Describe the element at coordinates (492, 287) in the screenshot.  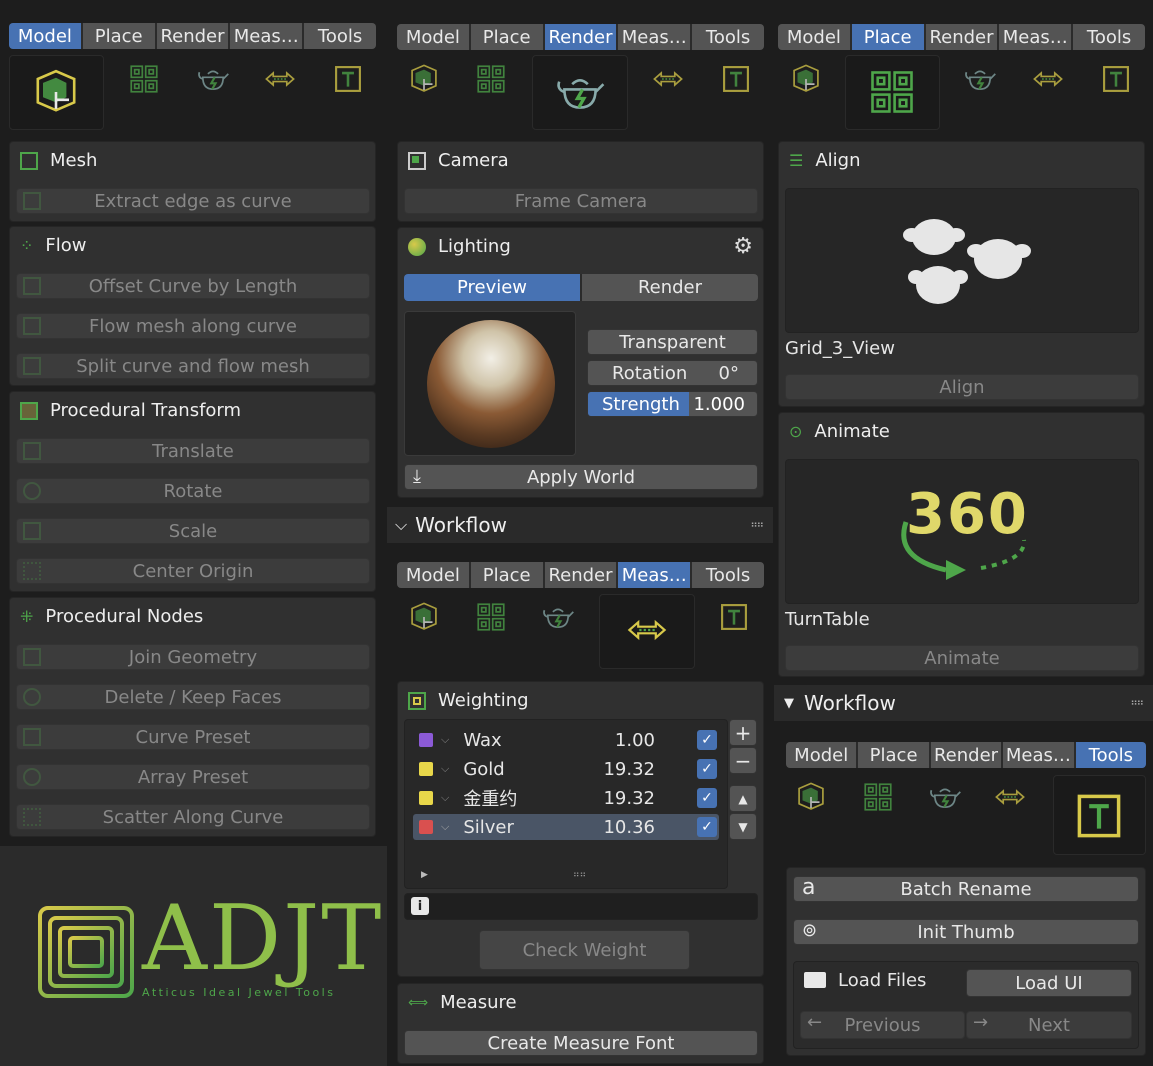
I see `tab-preview: Preview` at that location.